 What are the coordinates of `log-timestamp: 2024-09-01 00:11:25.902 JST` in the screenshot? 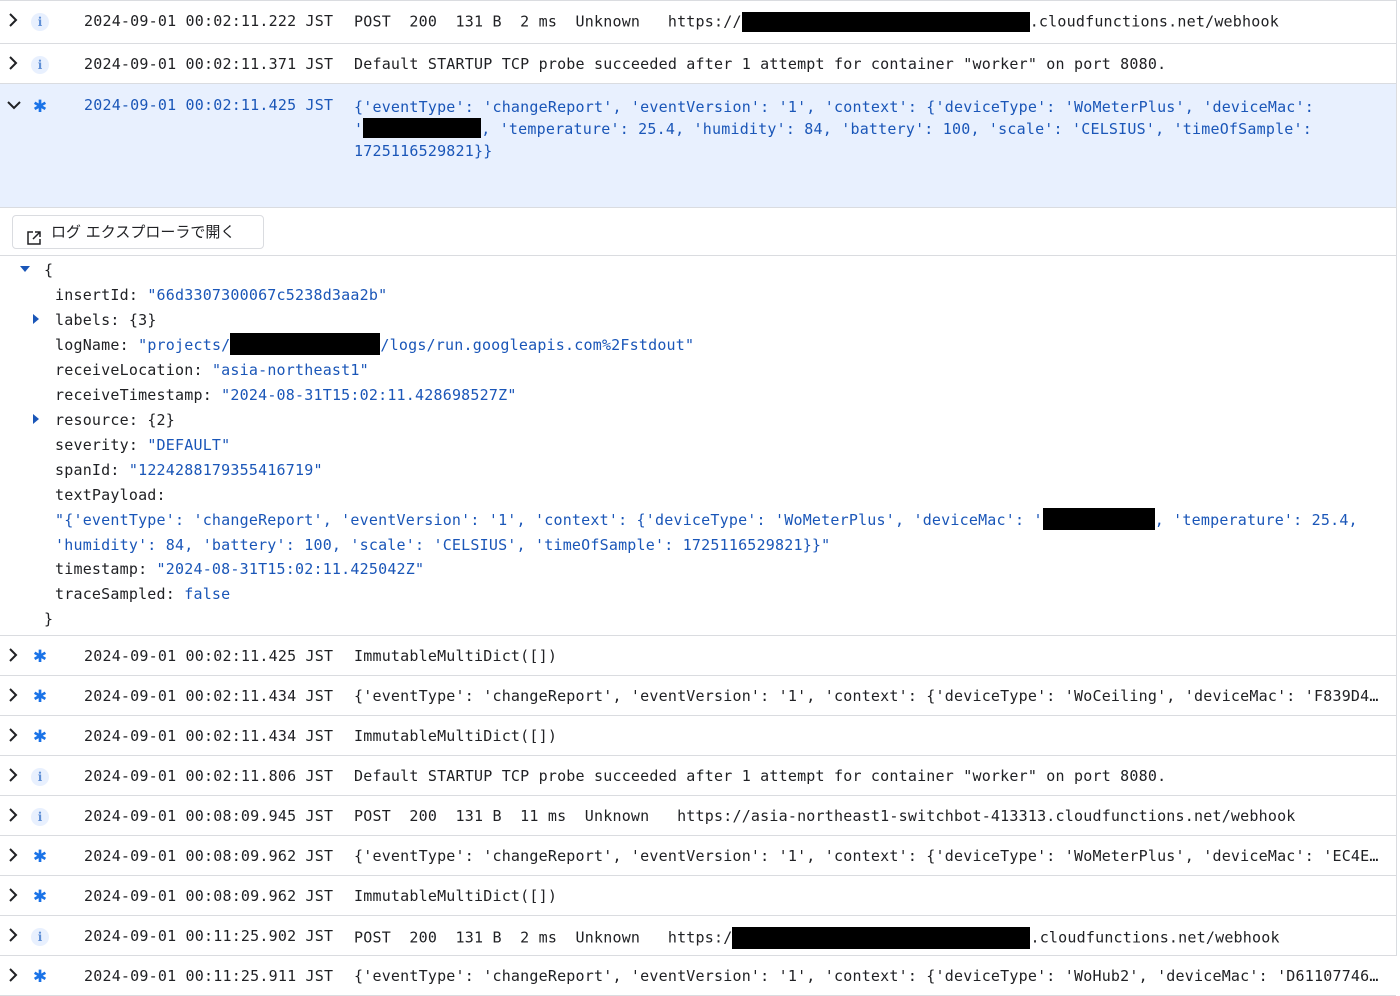 It's located at (209, 936).